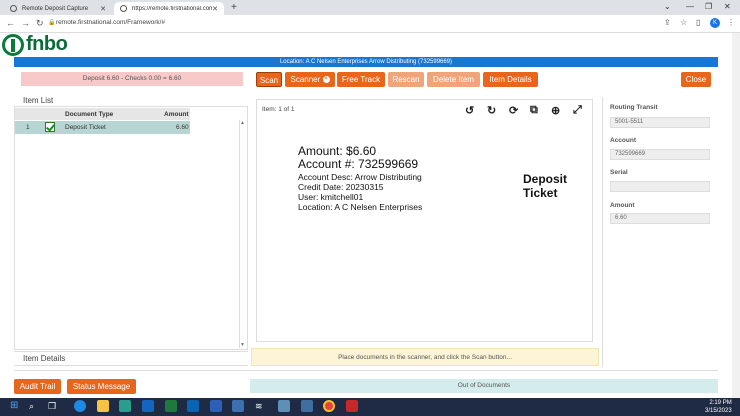  I want to click on scanner-status-bar: Out of Documents, so click(484, 386).